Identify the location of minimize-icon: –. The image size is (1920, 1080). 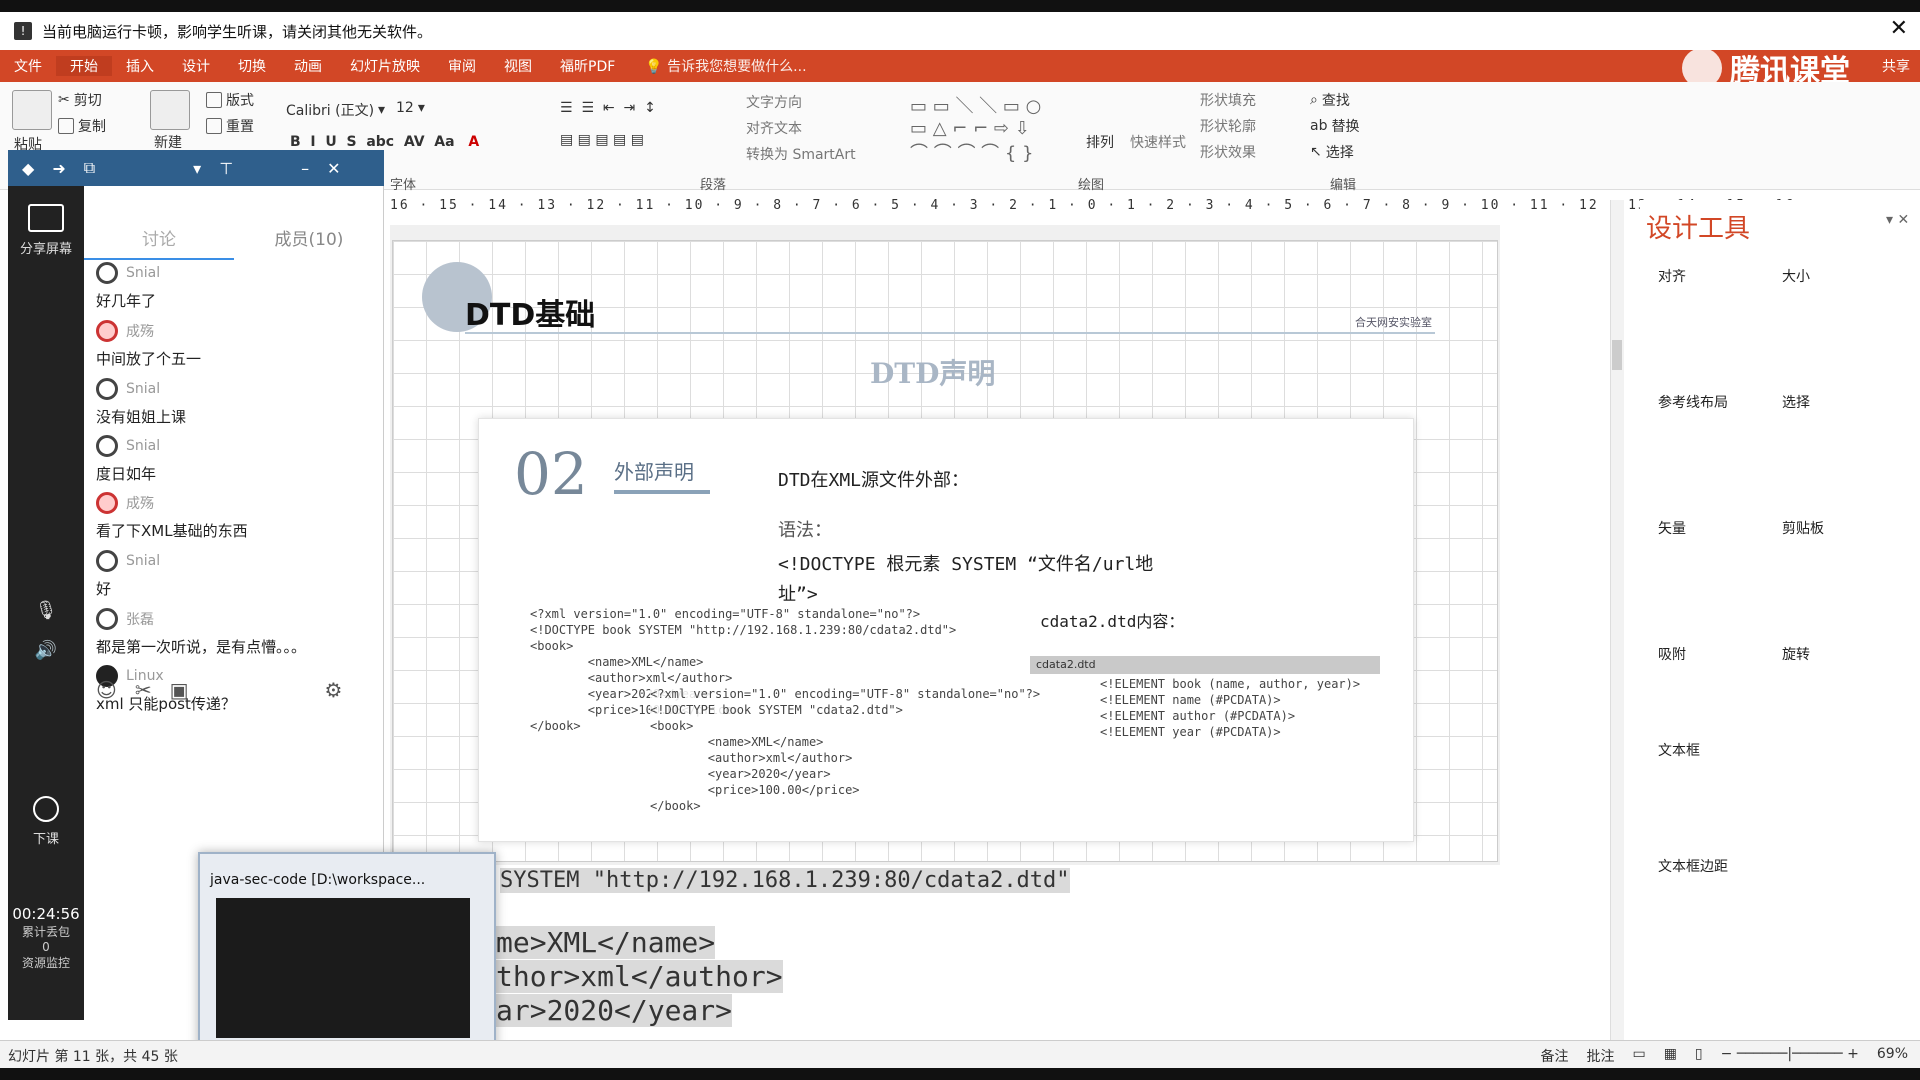
(305, 168).